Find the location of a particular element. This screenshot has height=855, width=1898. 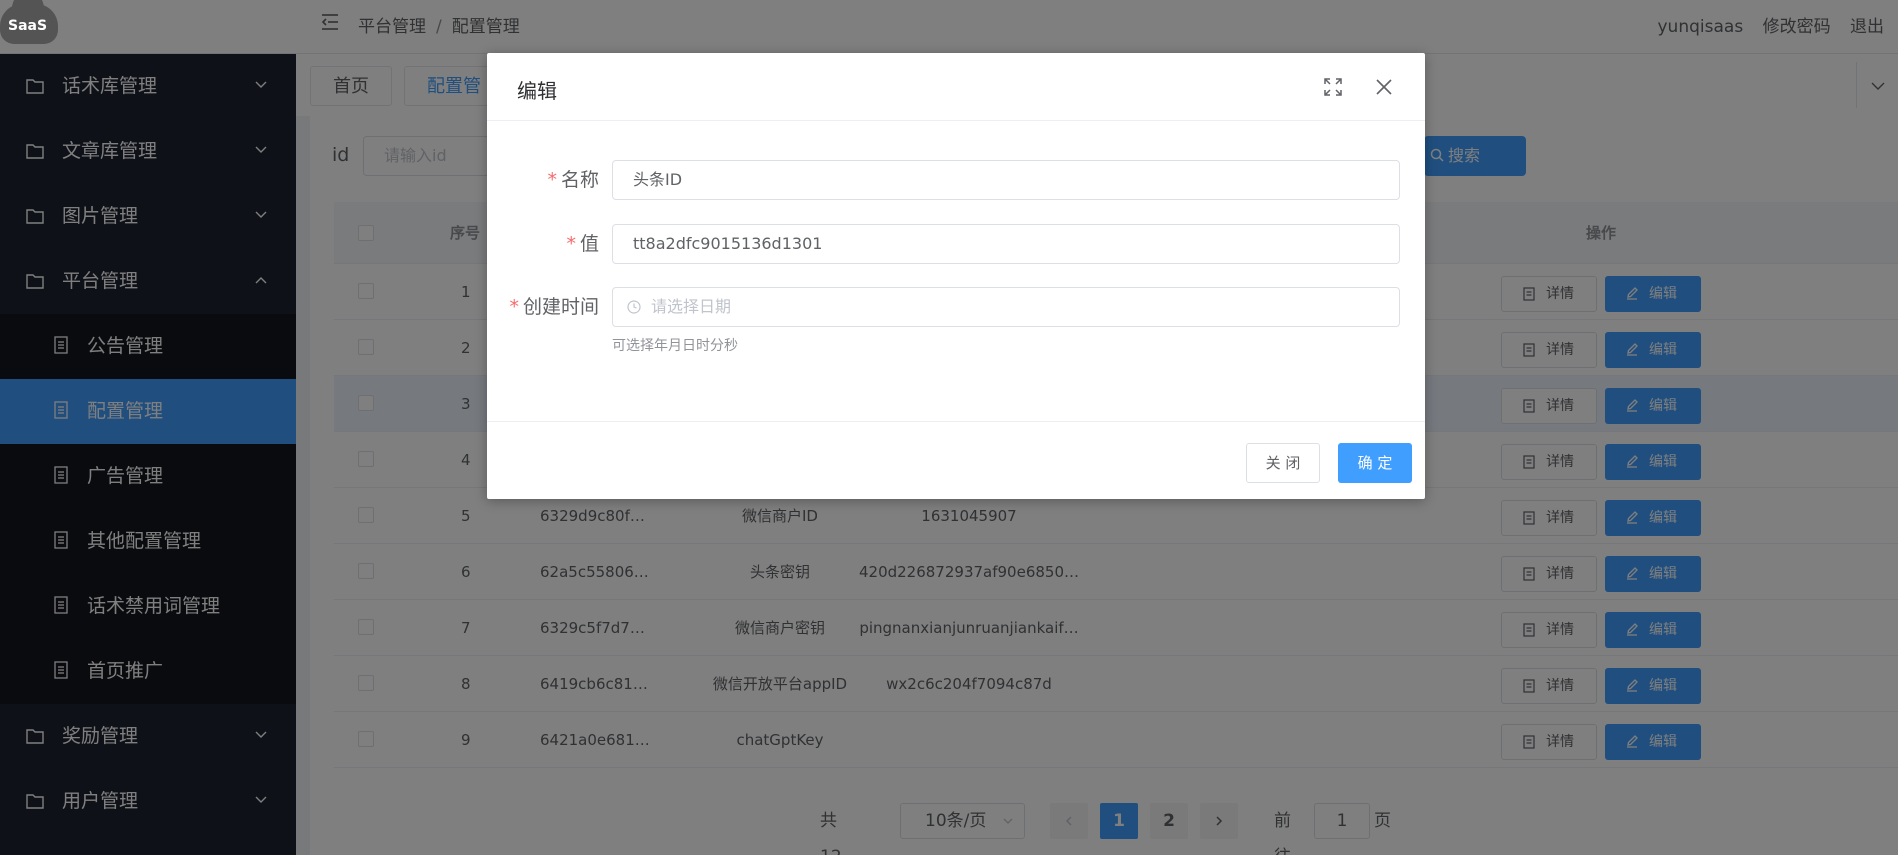

name-input: 头条ID is located at coordinates (1006, 180).